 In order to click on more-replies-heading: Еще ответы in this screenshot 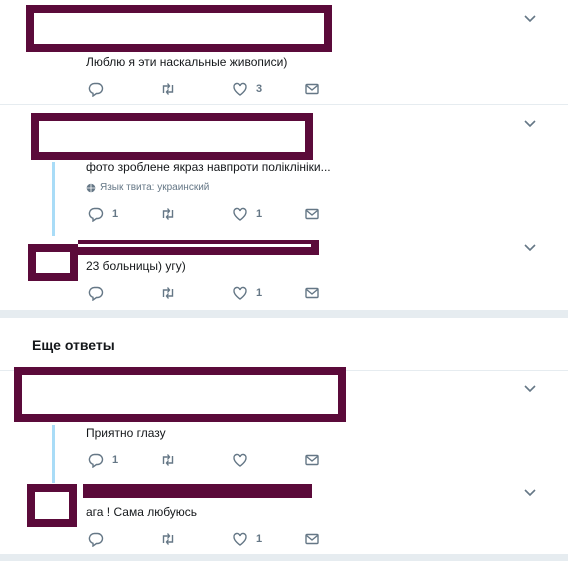, I will do `click(73, 345)`.